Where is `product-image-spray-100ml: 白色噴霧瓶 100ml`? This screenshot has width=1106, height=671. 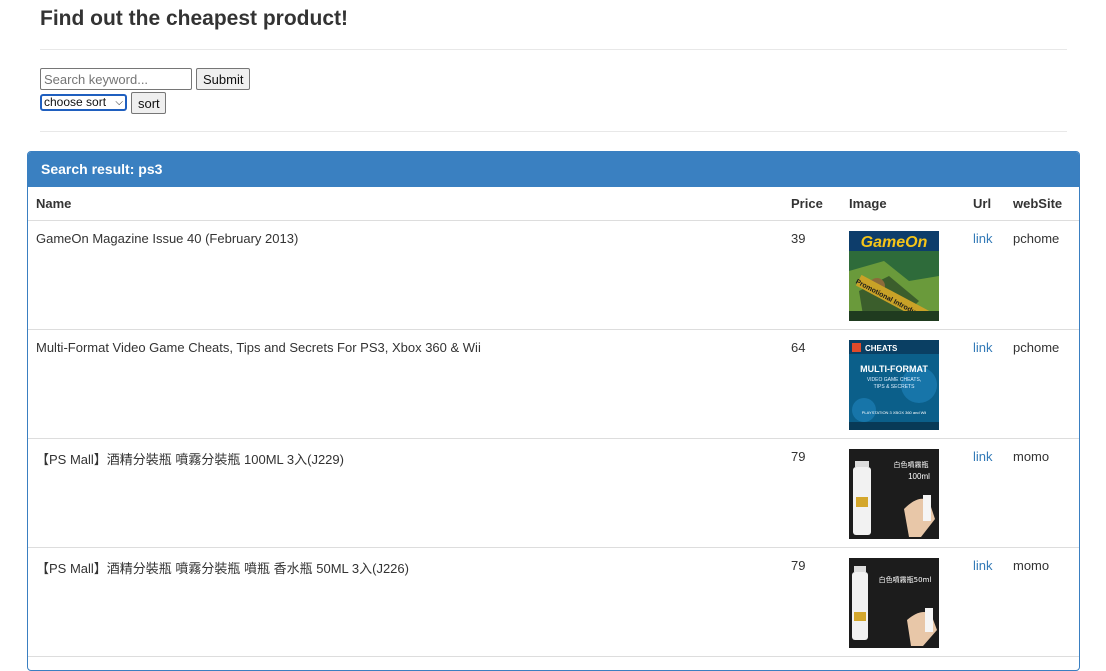 product-image-spray-100ml: 白色噴霧瓶 100ml is located at coordinates (894, 493).